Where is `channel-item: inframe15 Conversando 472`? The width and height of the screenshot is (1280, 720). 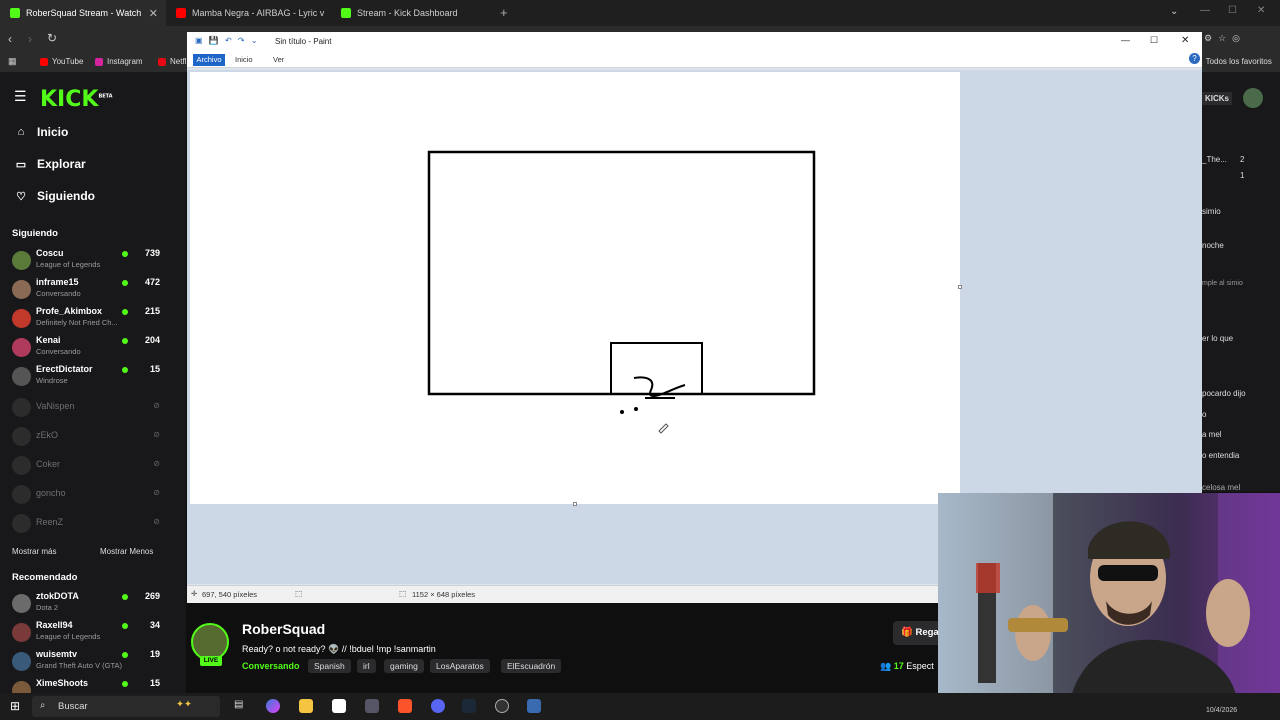 channel-item: inframe15 Conversando 472 is located at coordinates (96, 290).